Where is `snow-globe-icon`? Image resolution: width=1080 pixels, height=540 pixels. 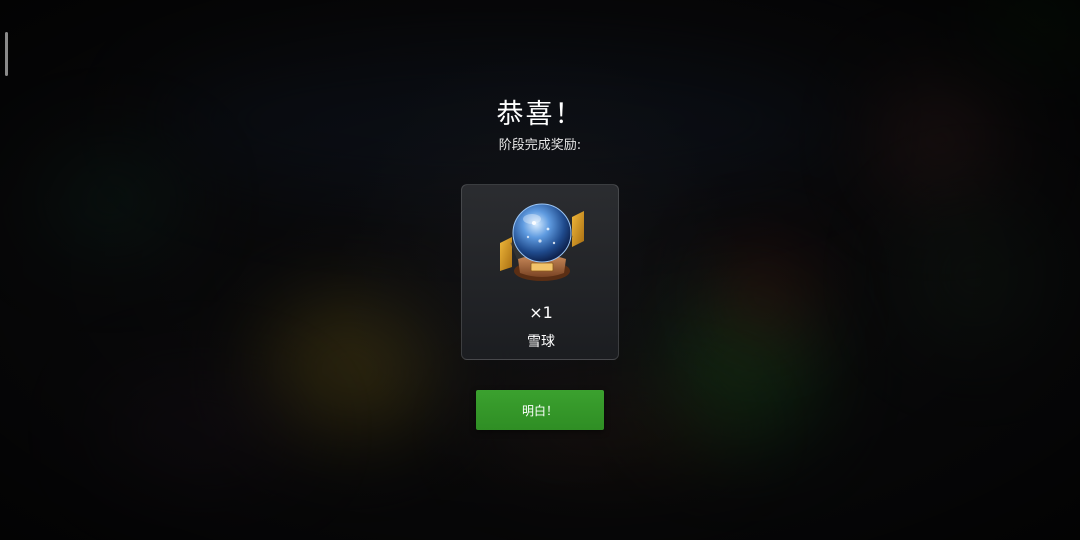
snow-globe-icon is located at coordinates (542, 242).